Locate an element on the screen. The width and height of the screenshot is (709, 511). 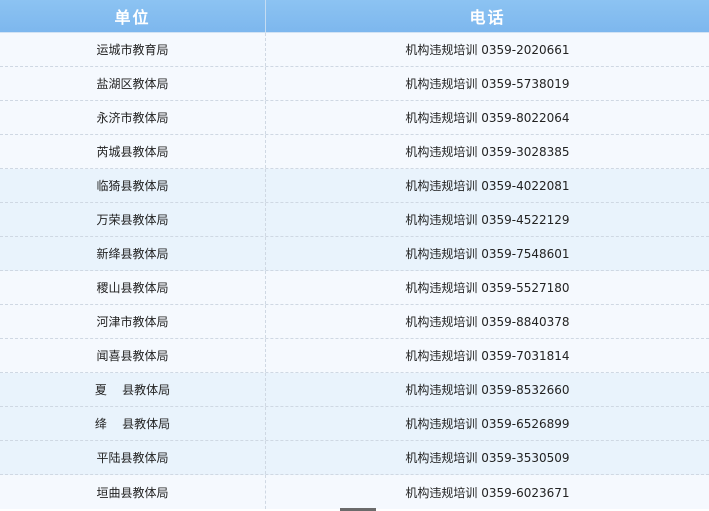
cell-phone: 机构违规培训 0359-2020661 is located at coordinates (487, 50).